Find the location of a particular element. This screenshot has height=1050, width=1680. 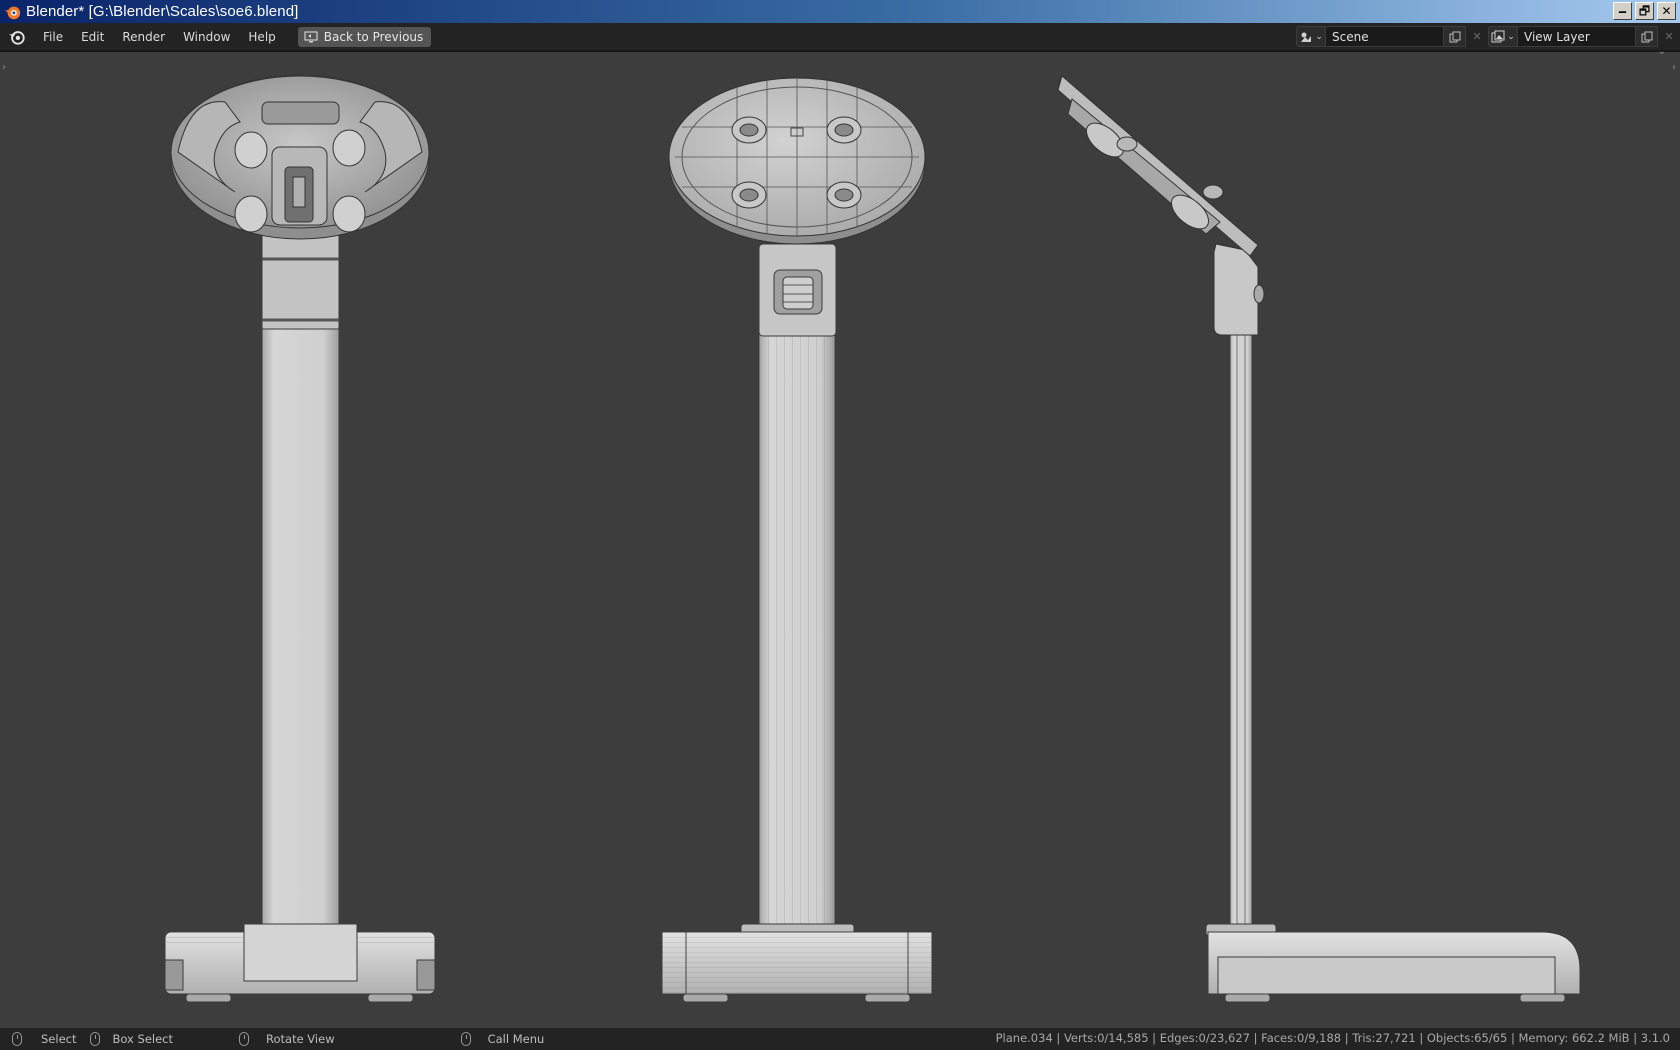

status-box-select-label: Box Select is located at coordinates (142, 1039).